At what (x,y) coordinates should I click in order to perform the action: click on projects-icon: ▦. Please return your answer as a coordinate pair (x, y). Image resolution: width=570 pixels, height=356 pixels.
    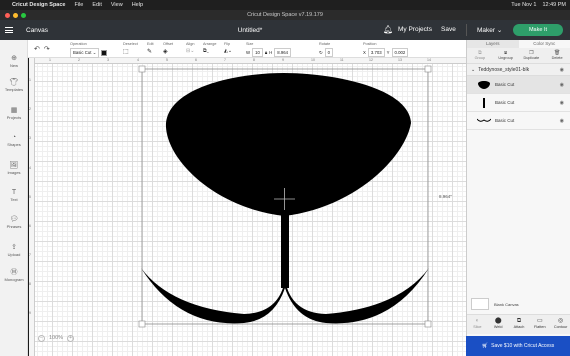
    Looking at the image, I should click on (14, 110).